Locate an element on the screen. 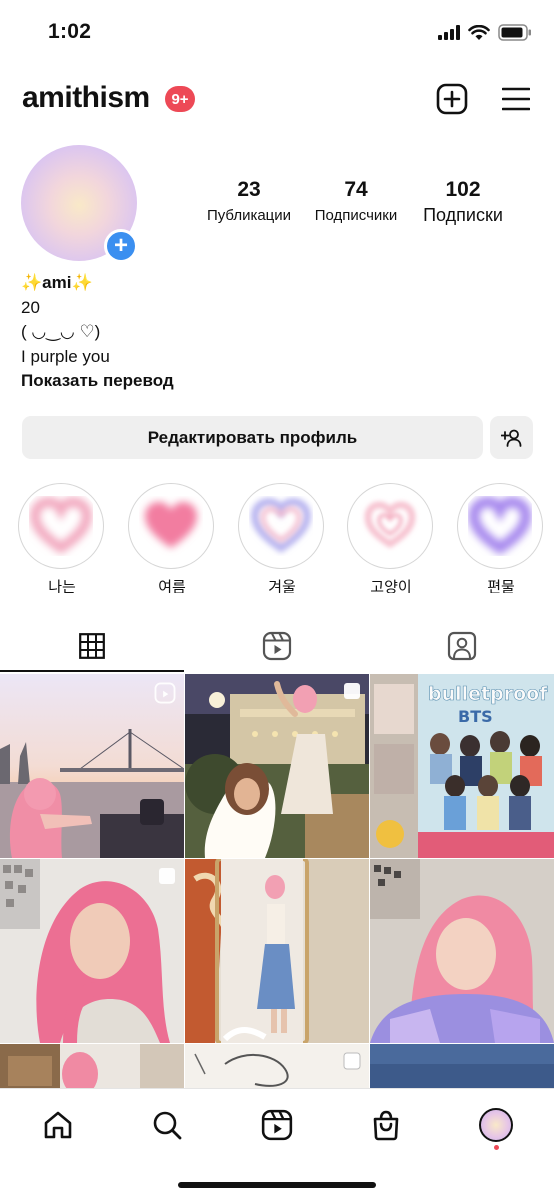 Image resolution: width=554 pixels, height=1200 pixels. discover-people-button is located at coordinates (511, 437).